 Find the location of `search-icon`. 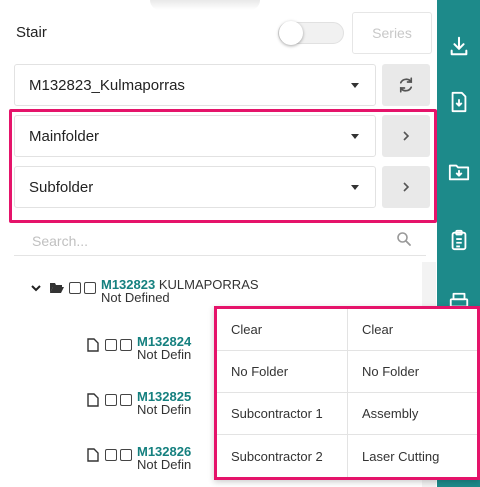

search-icon is located at coordinates (404, 239).